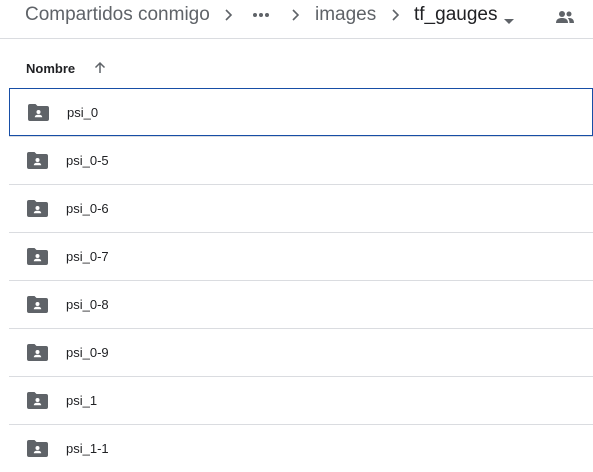 This screenshot has height=472, width=593. What do you see at coordinates (345, 15) in the screenshot?
I see `breadcrumb-folder: images` at bounding box center [345, 15].